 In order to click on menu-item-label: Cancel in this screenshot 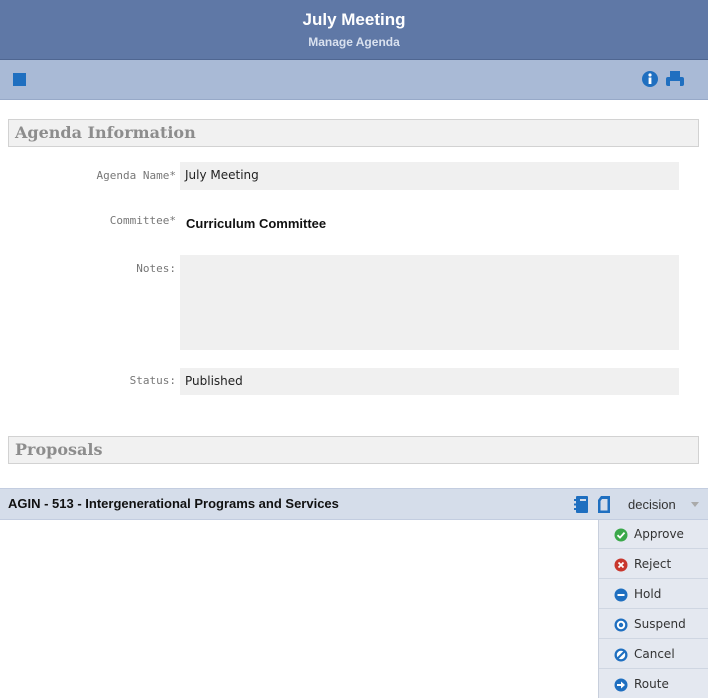, I will do `click(654, 654)`.